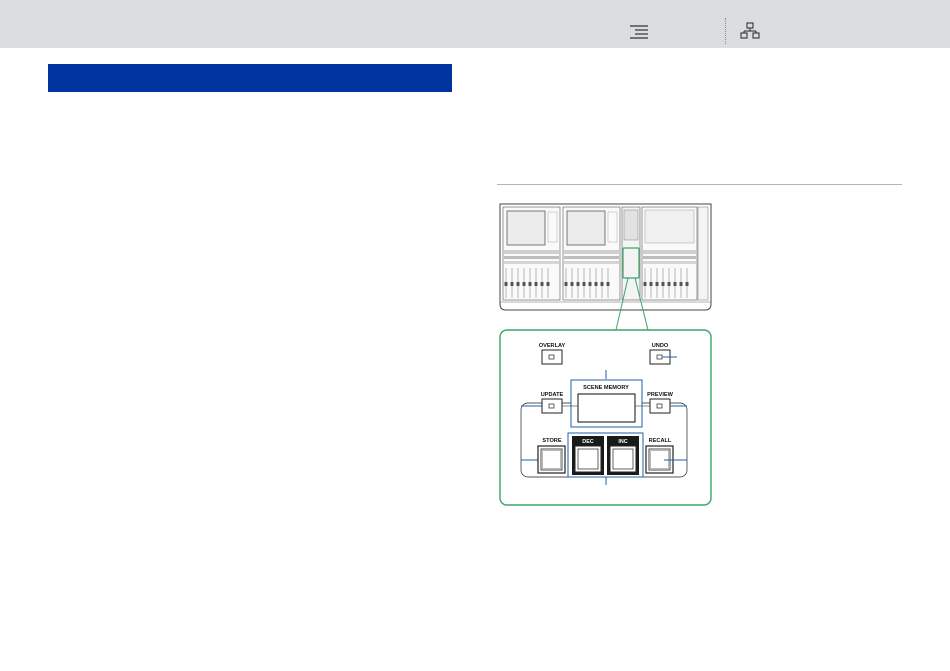 The image size is (950, 671). What do you see at coordinates (606, 408) in the screenshot?
I see `scene-memory-display` at bounding box center [606, 408].